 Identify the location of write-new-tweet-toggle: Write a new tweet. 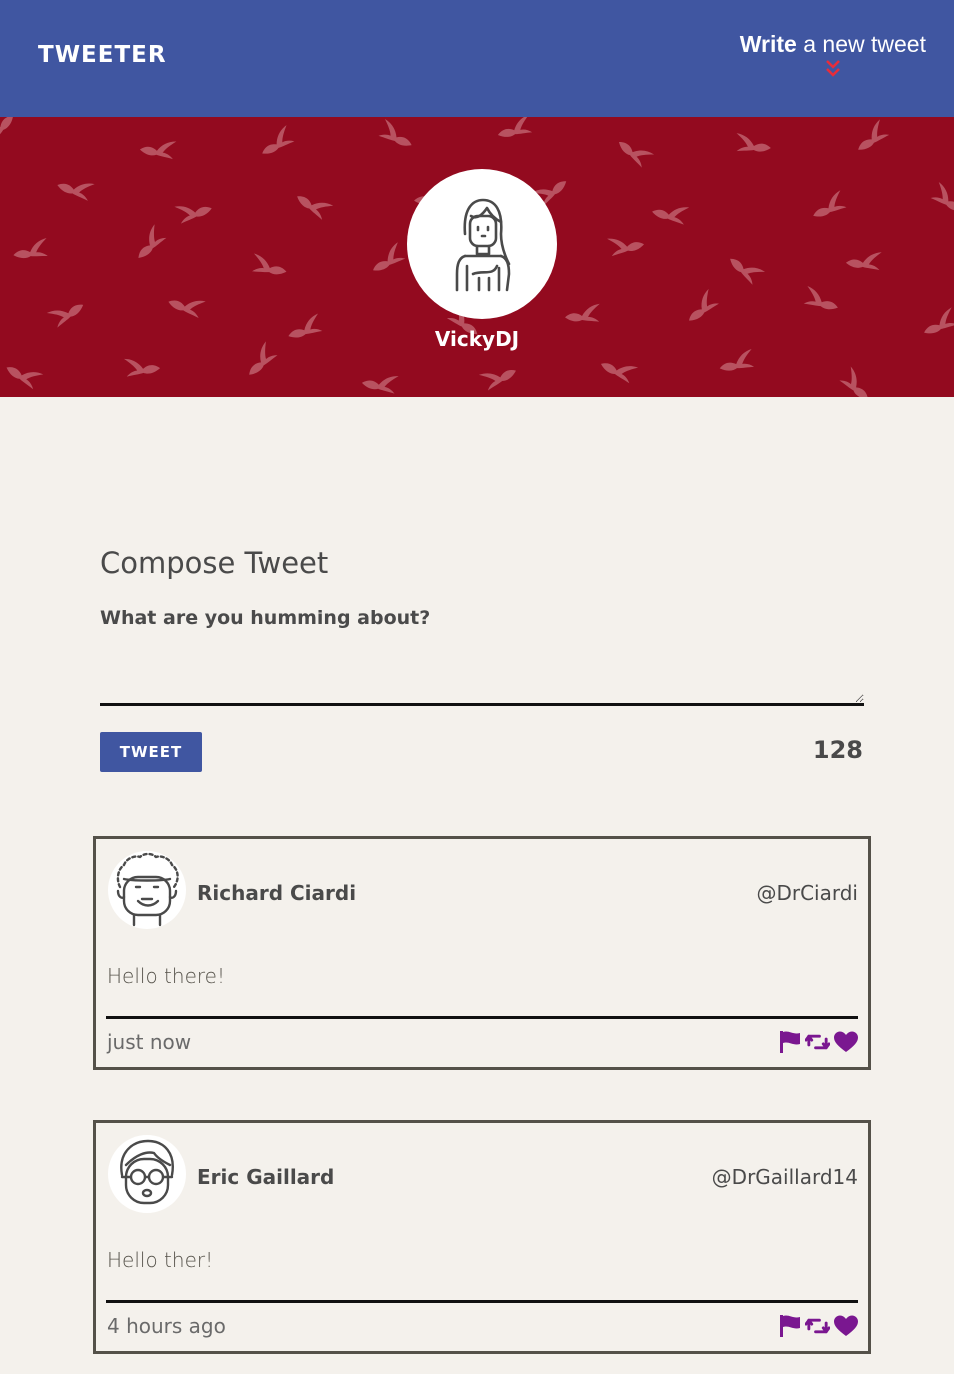
(833, 55).